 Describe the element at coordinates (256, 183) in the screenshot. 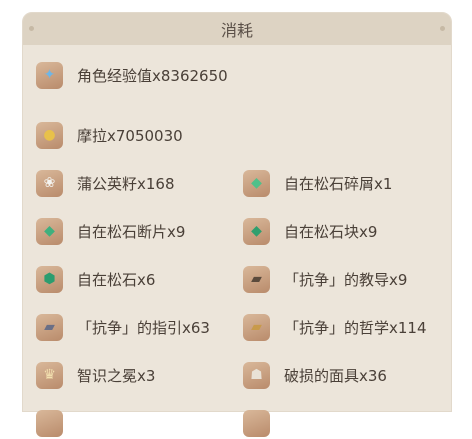

I see `turquoise-sliver-icon: ◆` at that location.